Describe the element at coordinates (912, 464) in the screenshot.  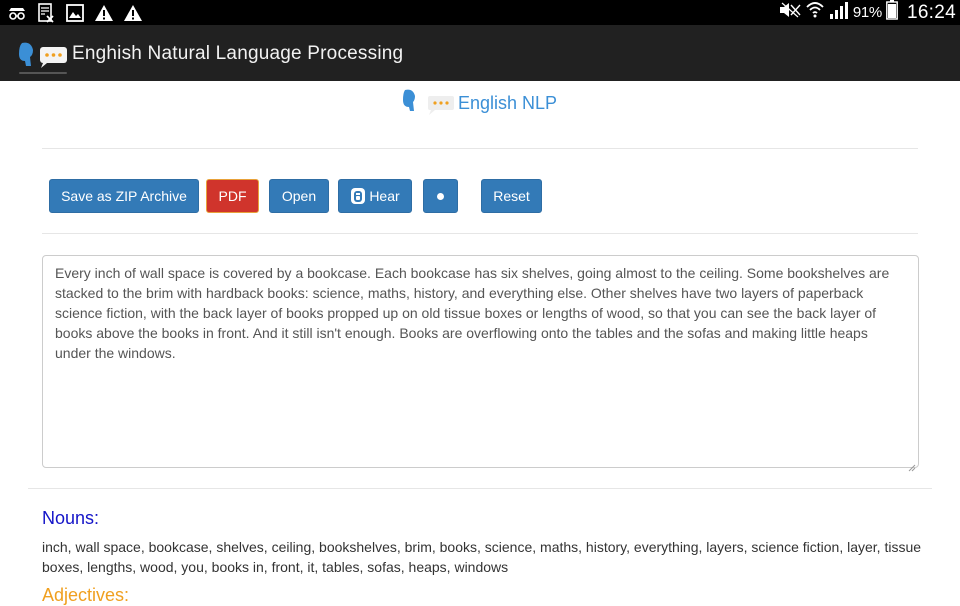
I see `resize-grip-icon` at that location.